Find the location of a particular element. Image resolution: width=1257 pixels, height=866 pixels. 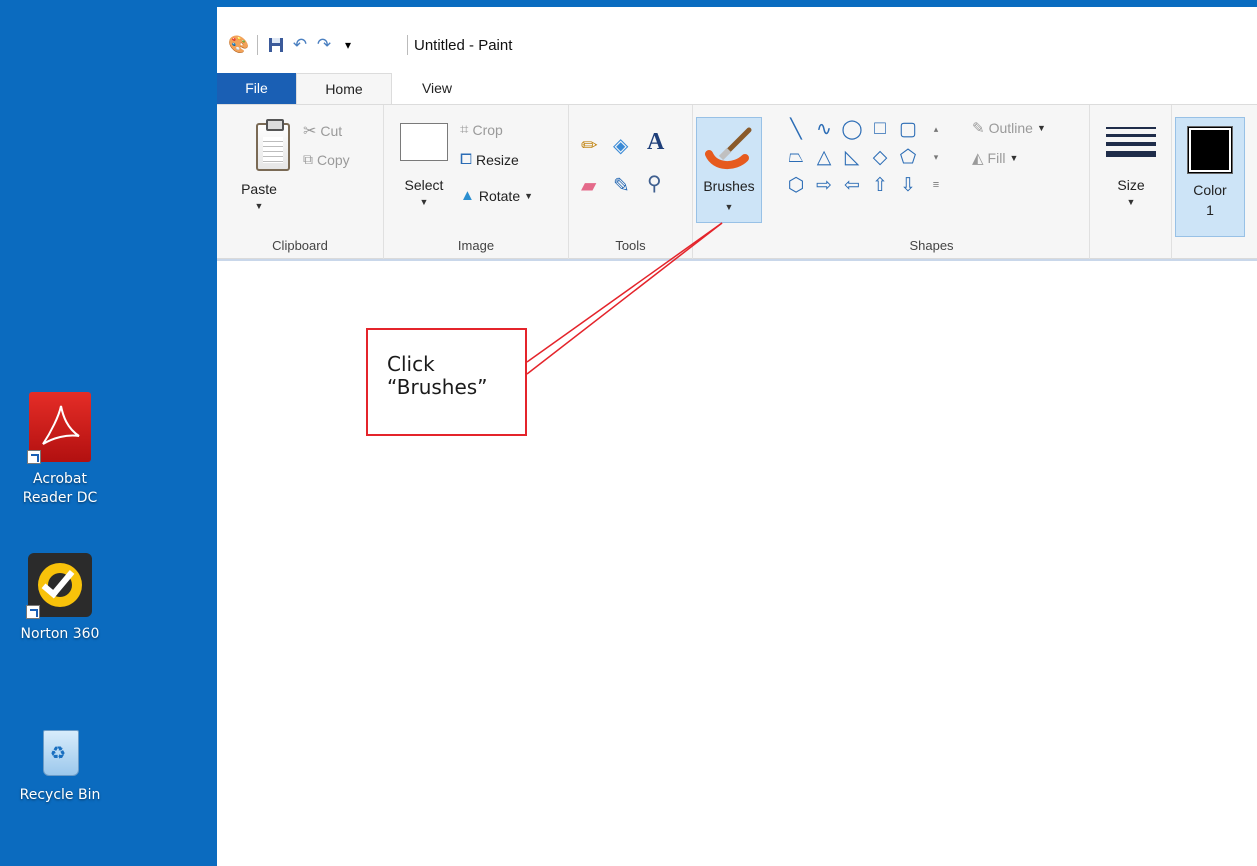

brushes-dropdown-icon: ▼ is located at coordinates (729, 207).